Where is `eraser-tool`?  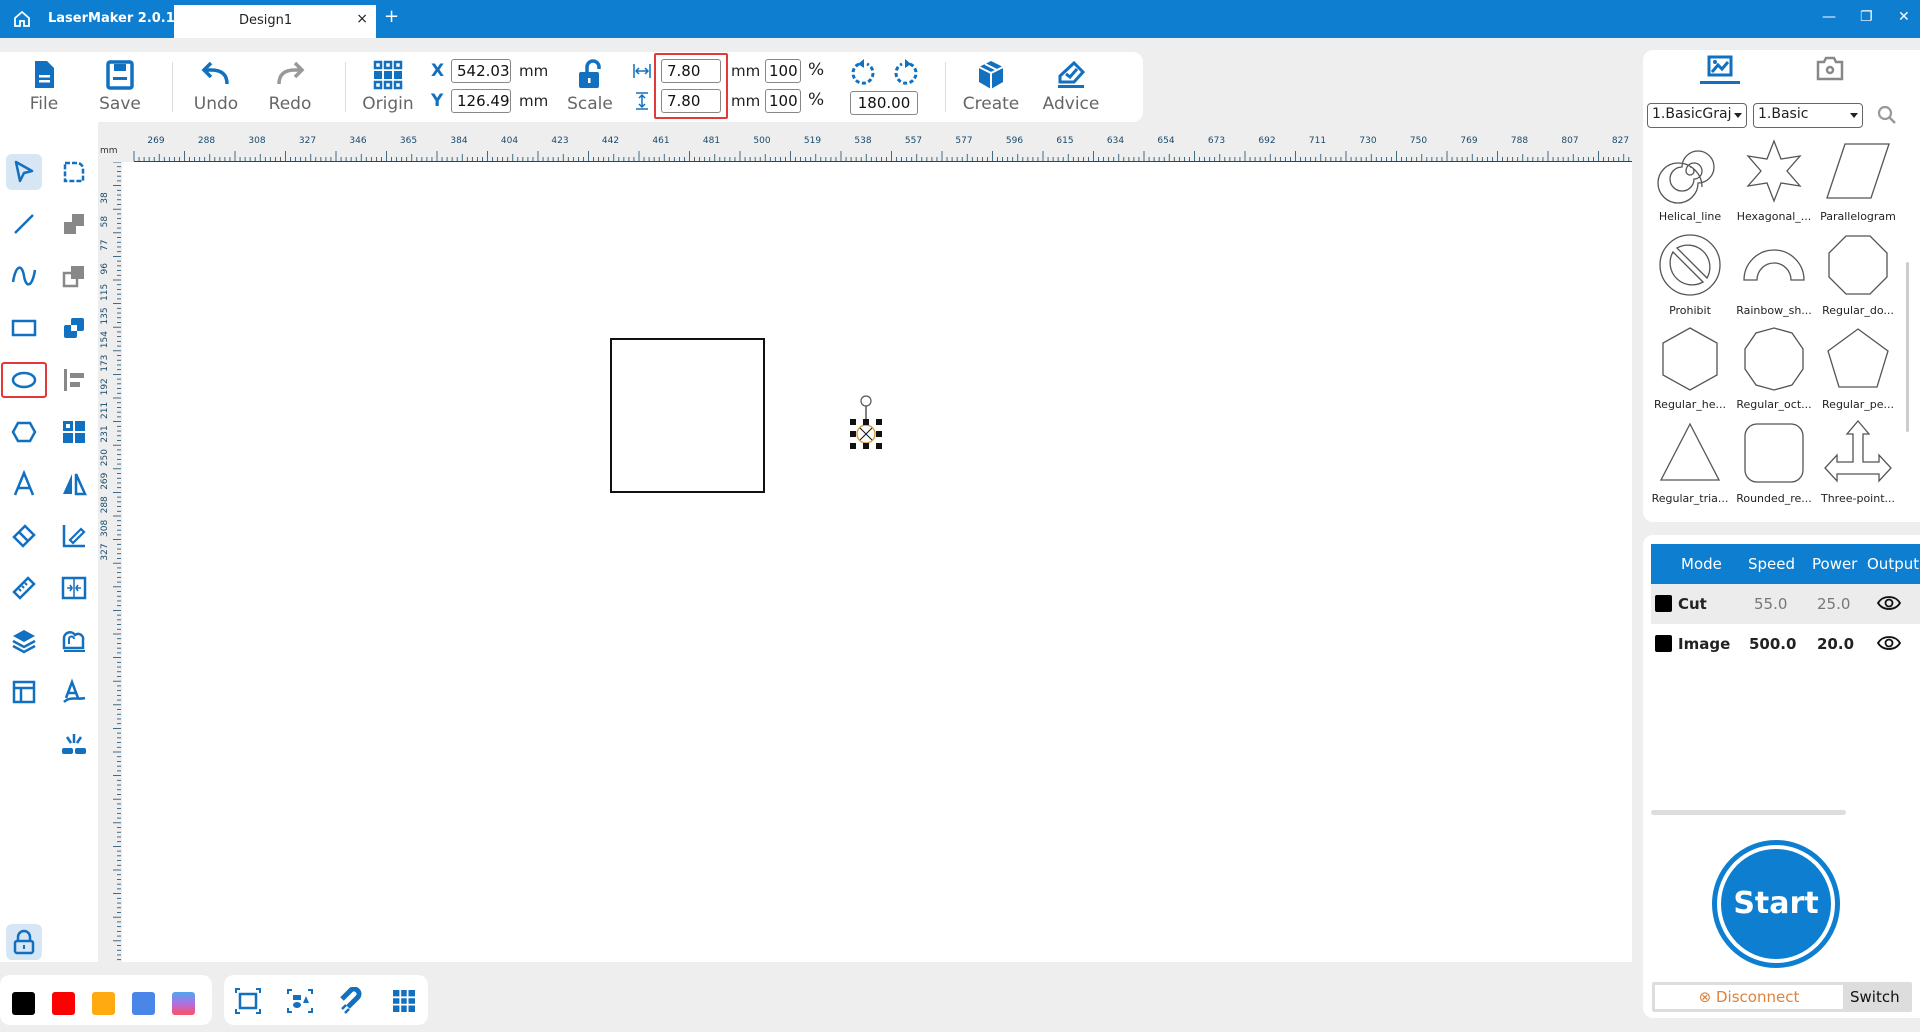 eraser-tool is located at coordinates (24, 536).